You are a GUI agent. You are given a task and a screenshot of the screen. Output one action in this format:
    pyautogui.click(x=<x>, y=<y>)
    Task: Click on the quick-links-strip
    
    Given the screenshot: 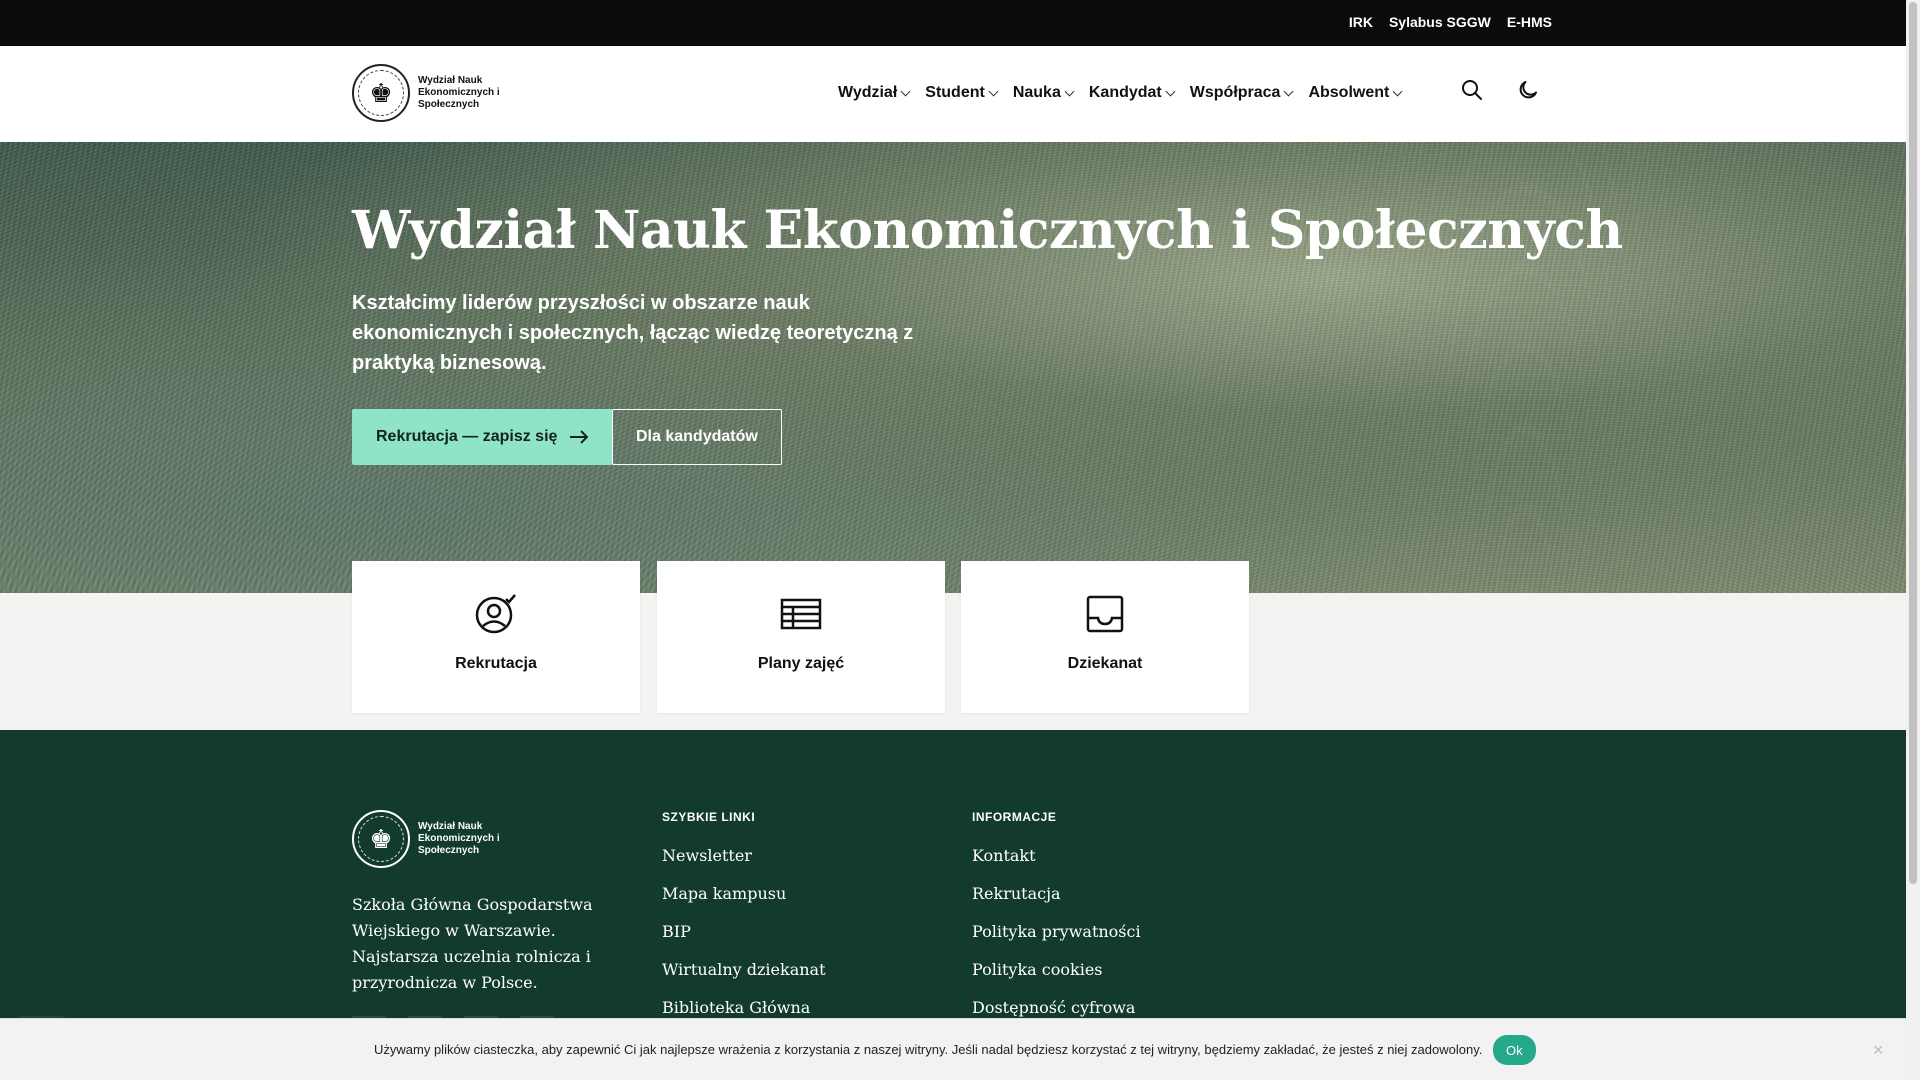 What is the action you would take?
    pyautogui.click(x=953, y=661)
    